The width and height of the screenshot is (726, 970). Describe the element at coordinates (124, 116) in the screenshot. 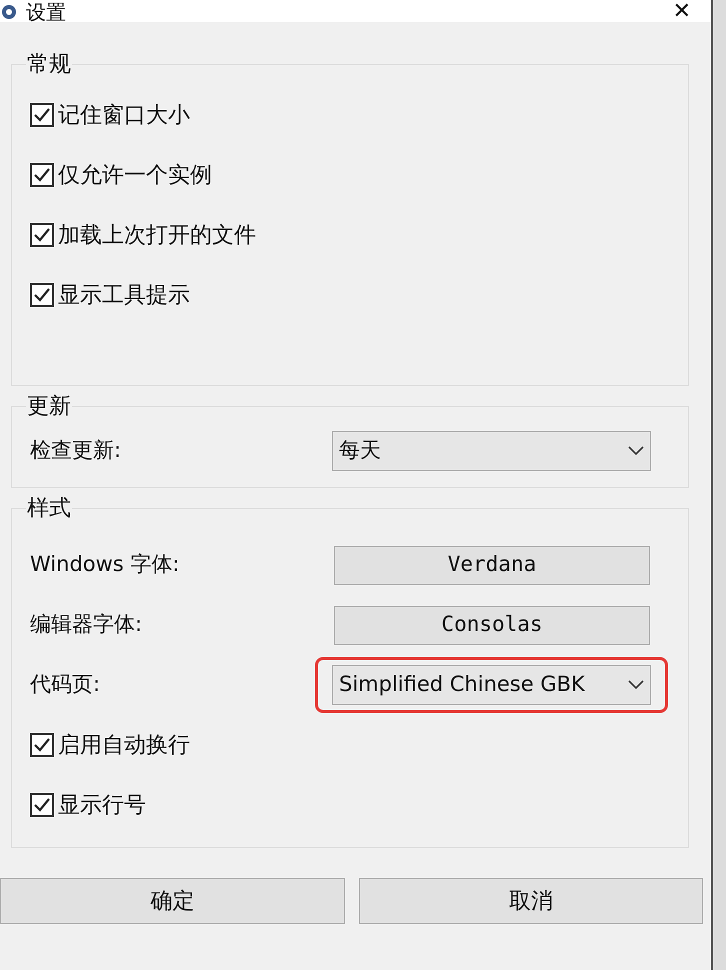

I see `checkbox-label: 记住窗口大小` at that location.